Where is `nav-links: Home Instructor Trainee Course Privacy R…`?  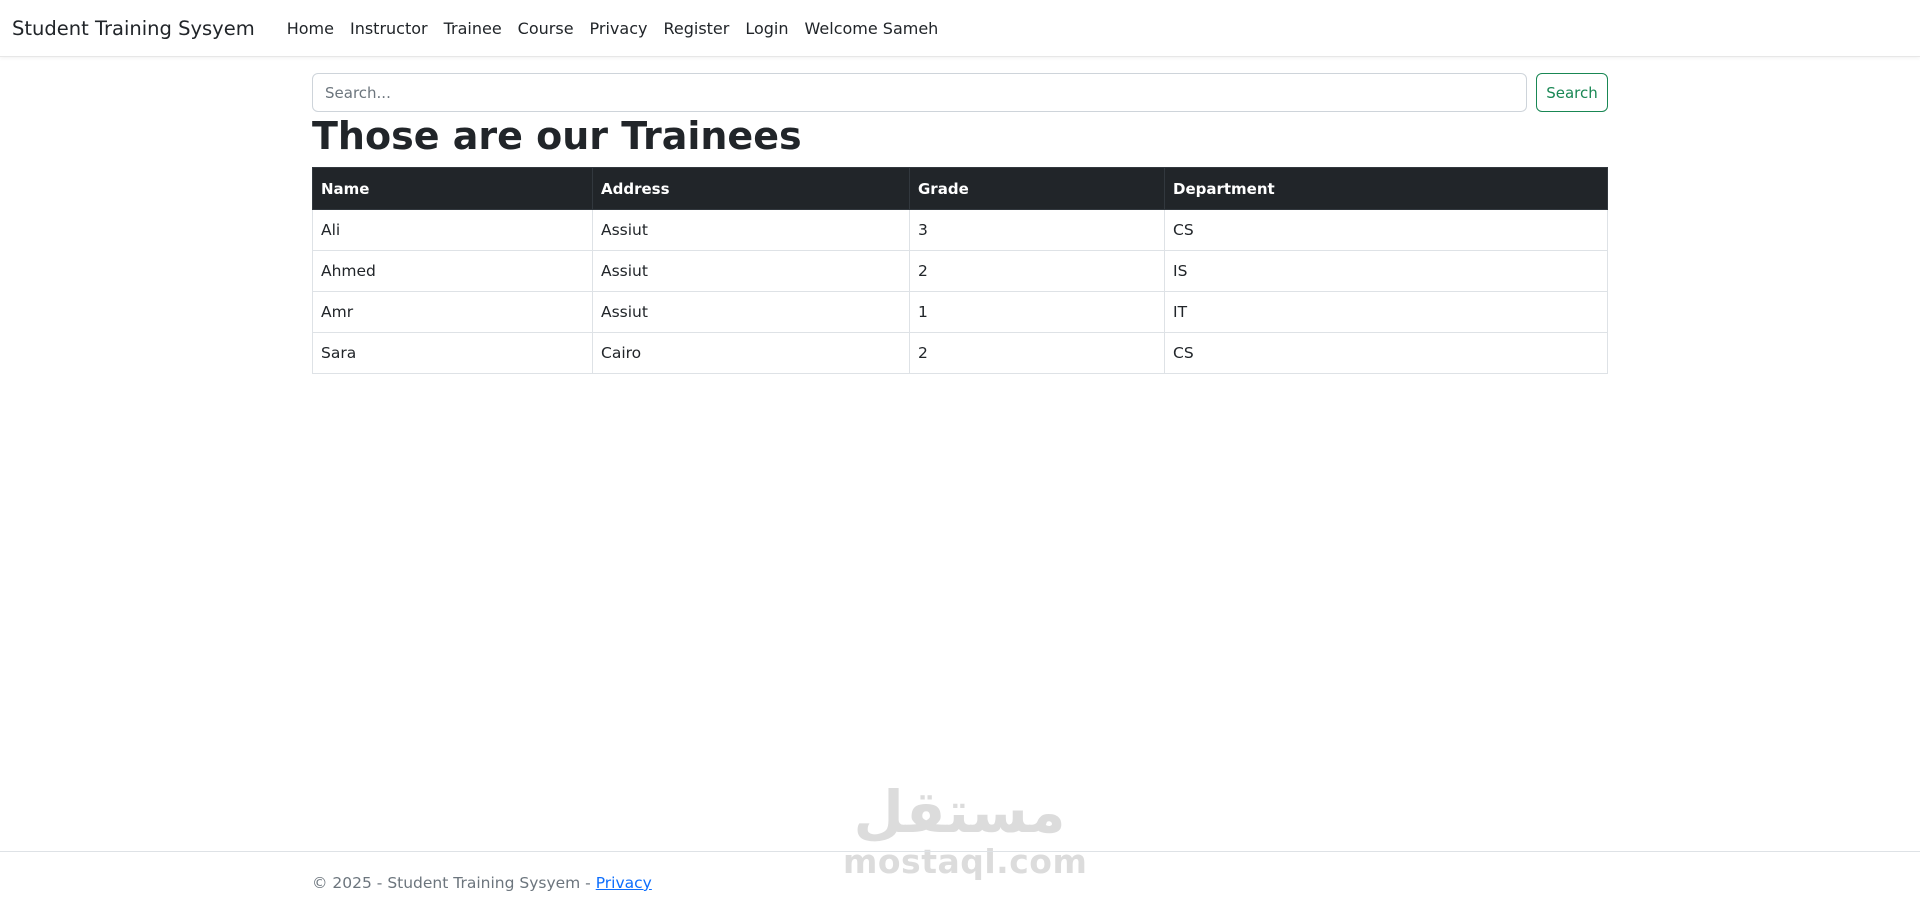
nav-links: Home Instructor Trainee Course Privacy R… is located at coordinates (613, 28).